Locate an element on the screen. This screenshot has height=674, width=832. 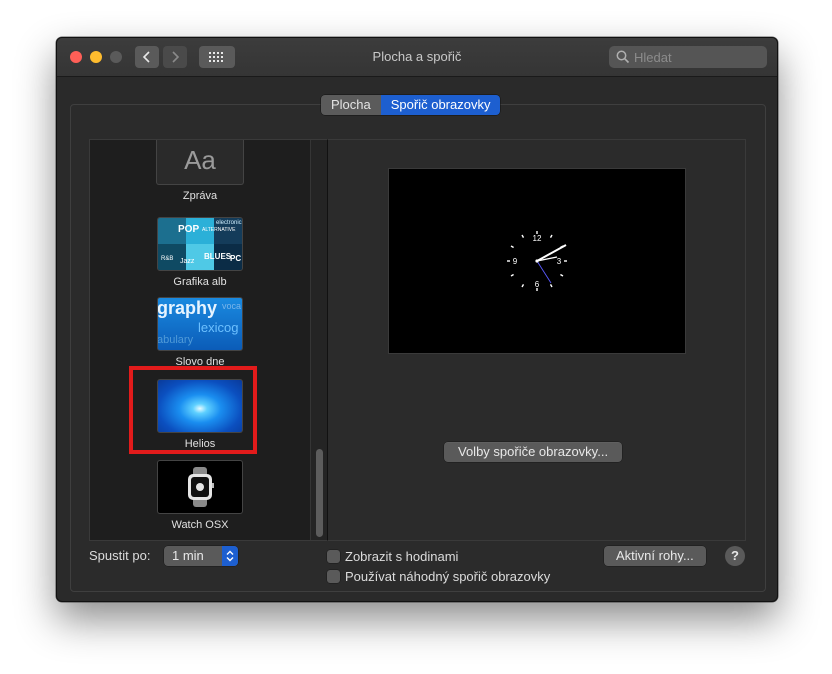
chevron-up-down-icon is located at coordinates (230, 556).